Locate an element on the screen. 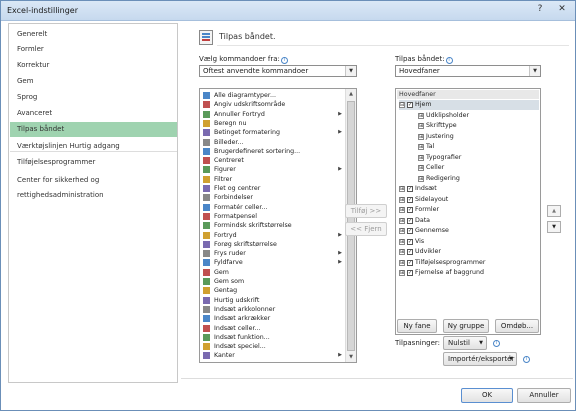 The image size is (576, 411). tree-node: ⊞ Celler is located at coordinates (478, 168).